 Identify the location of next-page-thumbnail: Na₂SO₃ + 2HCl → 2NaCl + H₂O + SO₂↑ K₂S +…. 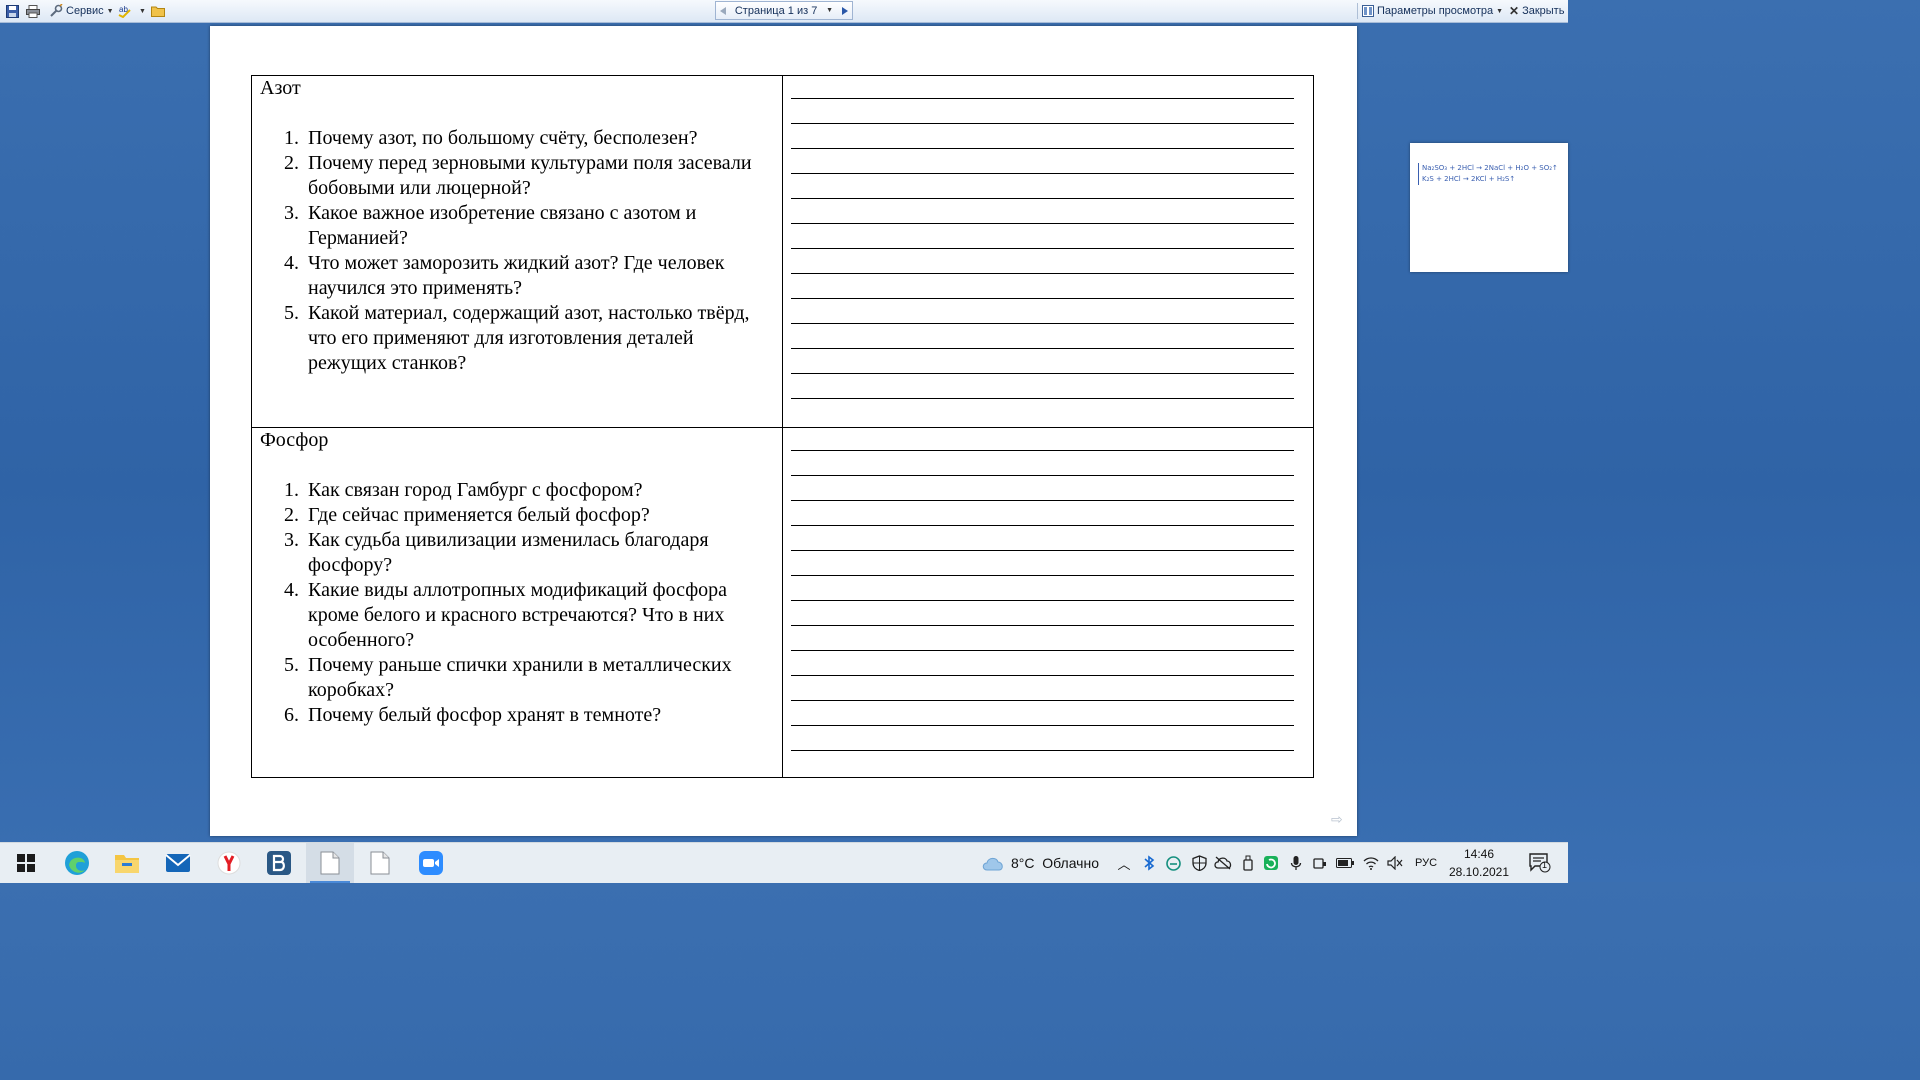
(1489, 207).